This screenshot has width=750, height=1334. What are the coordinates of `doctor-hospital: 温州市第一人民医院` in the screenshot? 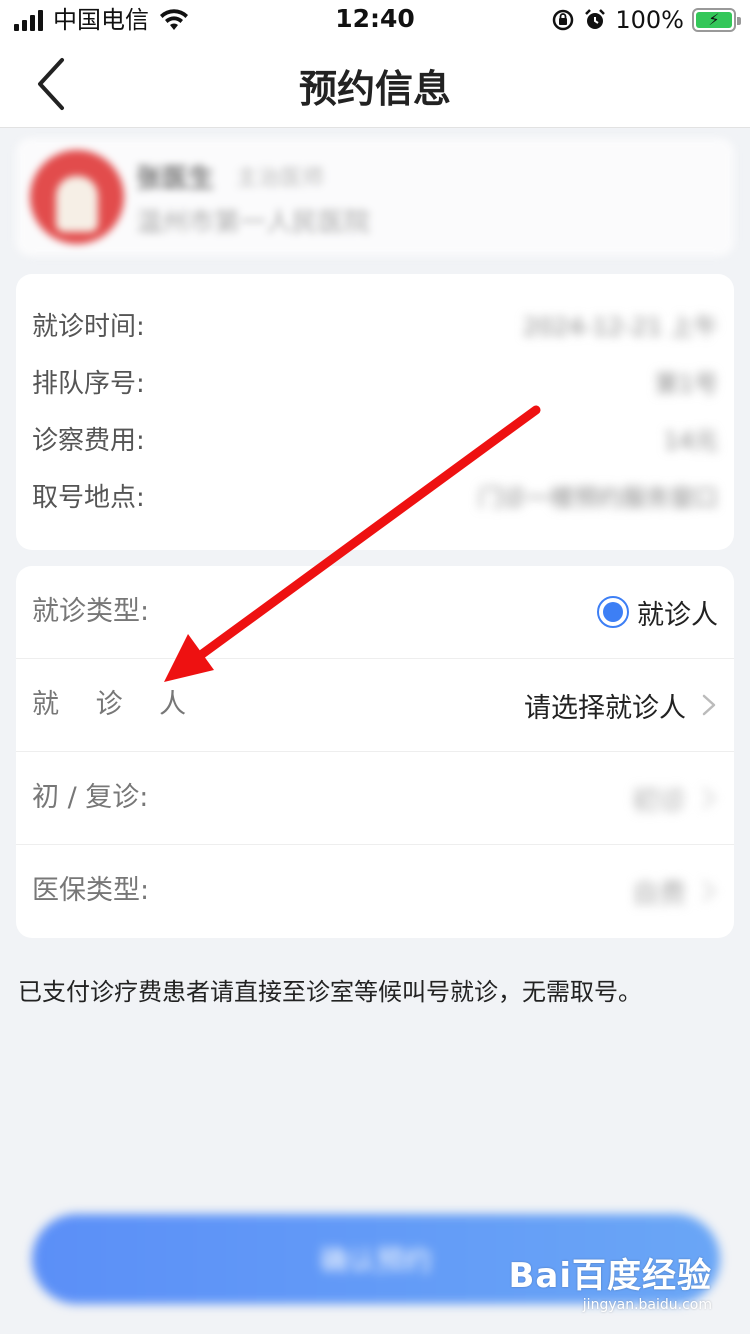 It's located at (253, 223).